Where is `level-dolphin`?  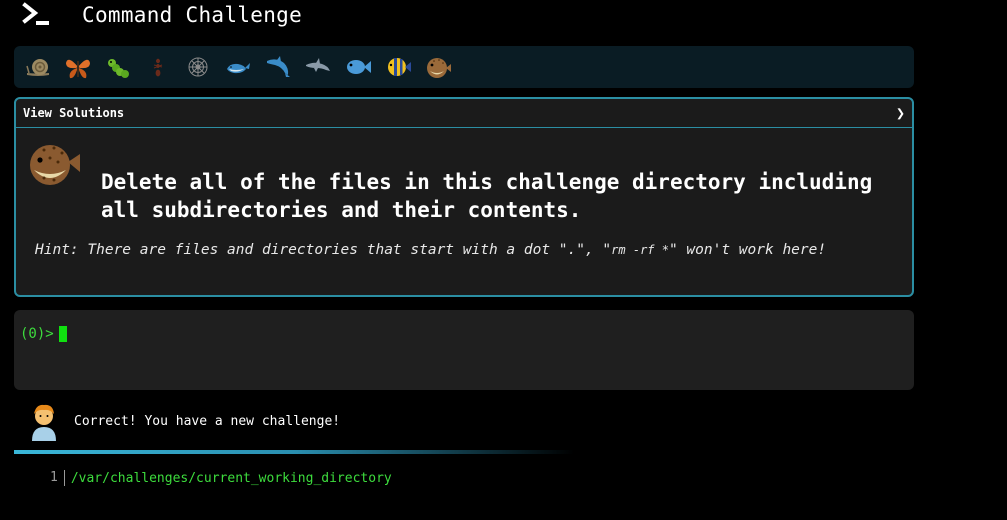 level-dolphin is located at coordinates (278, 67).